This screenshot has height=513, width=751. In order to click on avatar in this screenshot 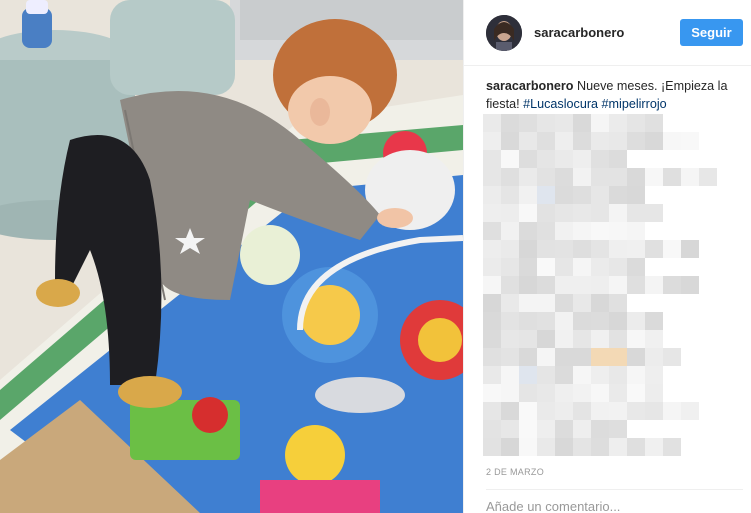, I will do `click(504, 32)`.